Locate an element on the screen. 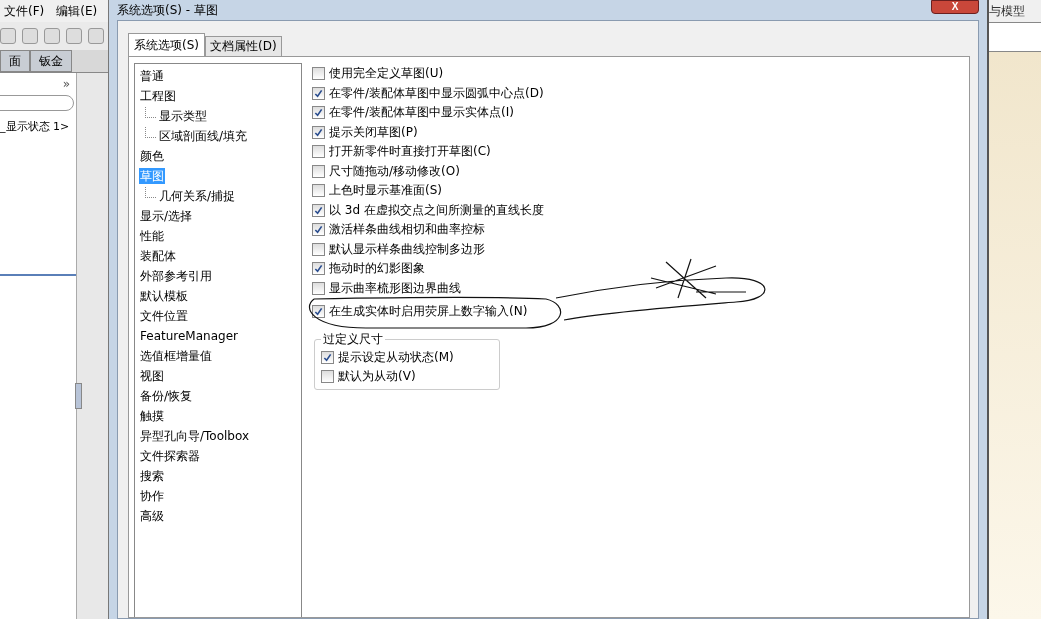 The width and height of the screenshot is (1041, 619). option-label: 在零件/装配体草图中显示圆弧中心点(D) is located at coordinates (436, 93).